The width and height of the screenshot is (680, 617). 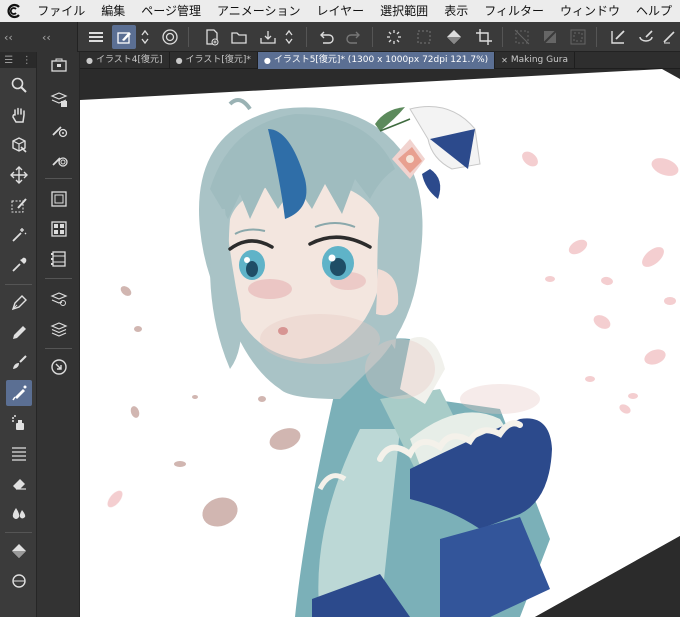 I want to click on collapse-left-icon: ‹‹, so click(x=8, y=37).